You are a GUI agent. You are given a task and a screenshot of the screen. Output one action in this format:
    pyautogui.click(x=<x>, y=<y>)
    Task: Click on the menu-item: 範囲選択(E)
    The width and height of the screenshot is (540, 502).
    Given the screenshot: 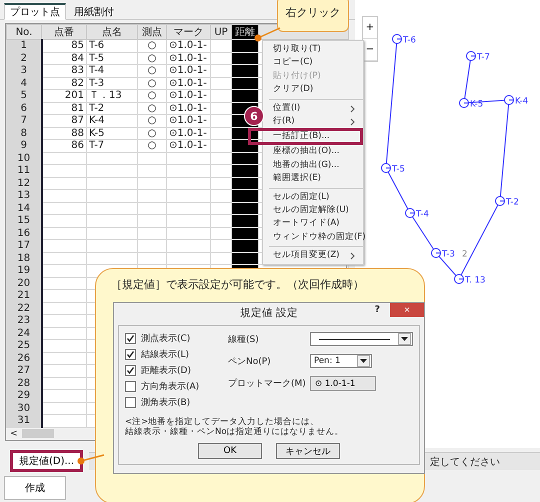 What is the action you would take?
    pyautogui.click(x=313, y=179)
    